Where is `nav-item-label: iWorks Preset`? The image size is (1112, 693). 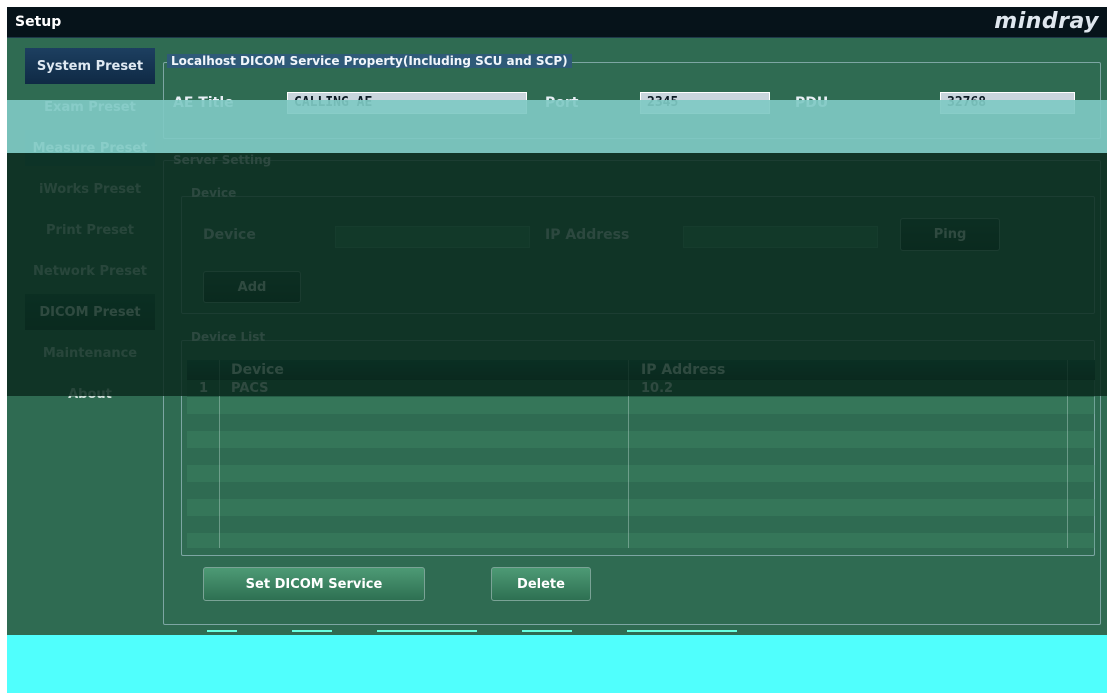 nav-item-label: iWorks Preset is located at coordinates (90, 189).